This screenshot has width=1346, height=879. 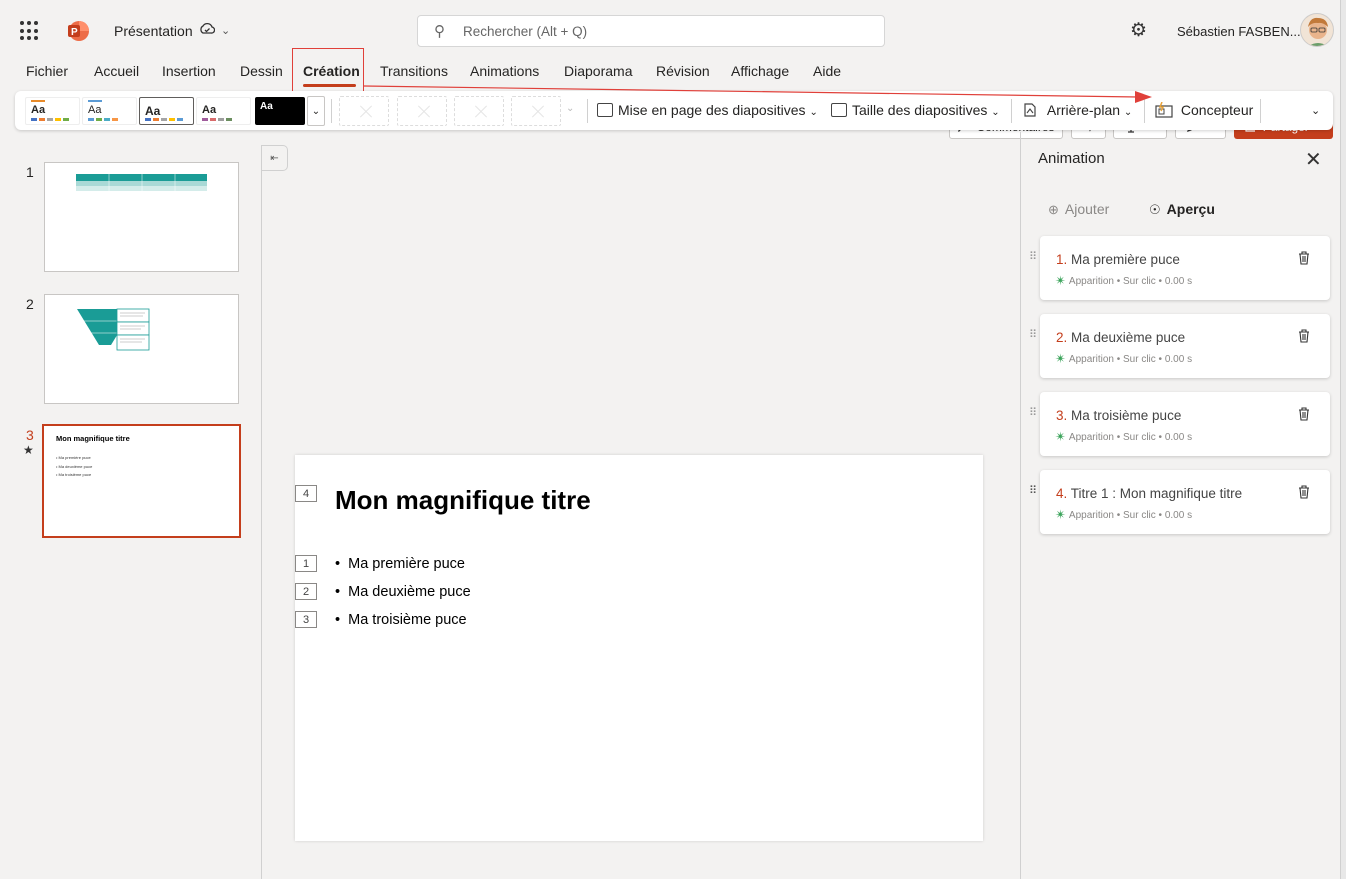 What do you see at coordinates (30, 172) in the screenshot?
I see `thumbnail-number: 1` at bounding box center [30, 172].